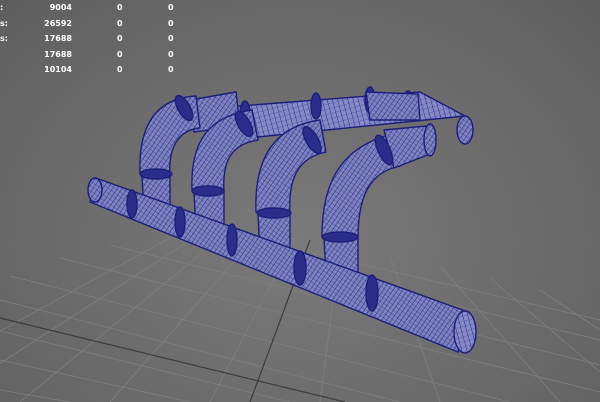 The image size is (600, 402). I want to click on hud-c1: 10104, so click(58, 69).